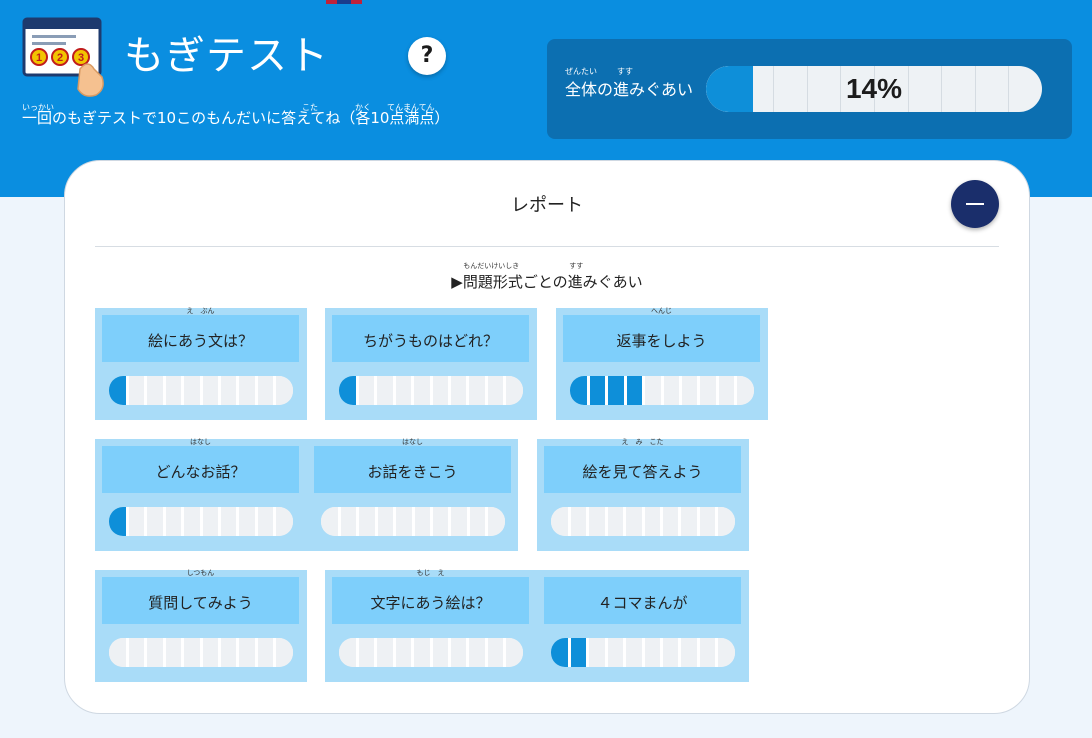 This screenshot has height=738, width=1092. I want to click on svg-text: 3, so click(81, 58).